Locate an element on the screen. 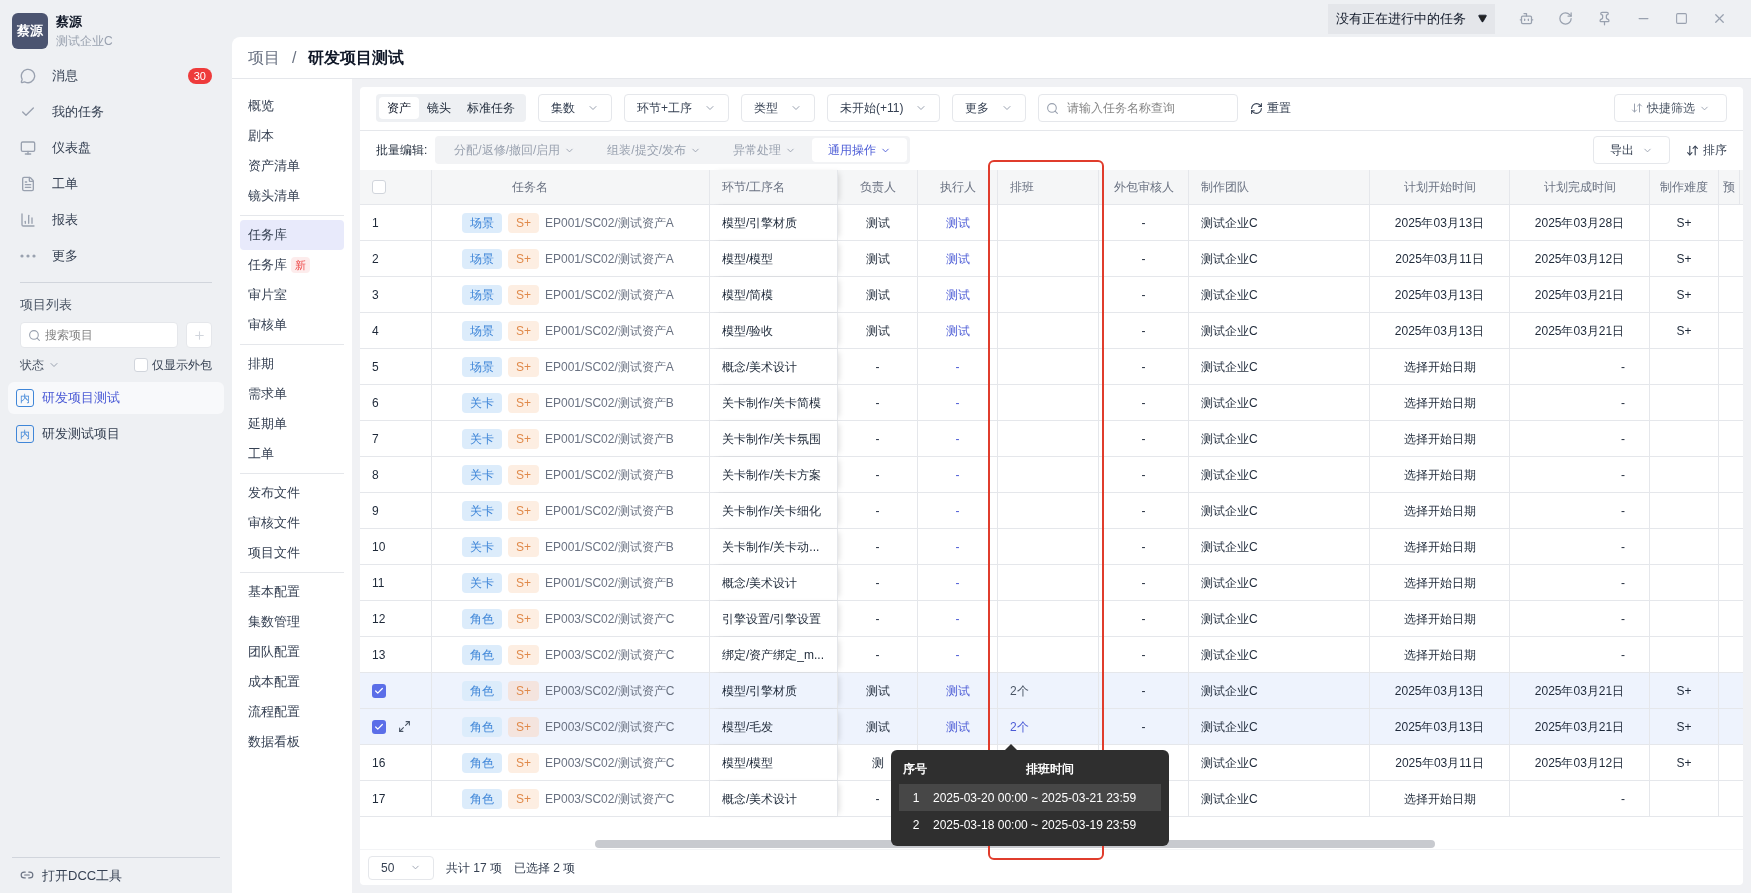 Image resolution: width=1751 pixels, height=893 pixels. type-tag: 场景 is located at coordinates (482, 222).